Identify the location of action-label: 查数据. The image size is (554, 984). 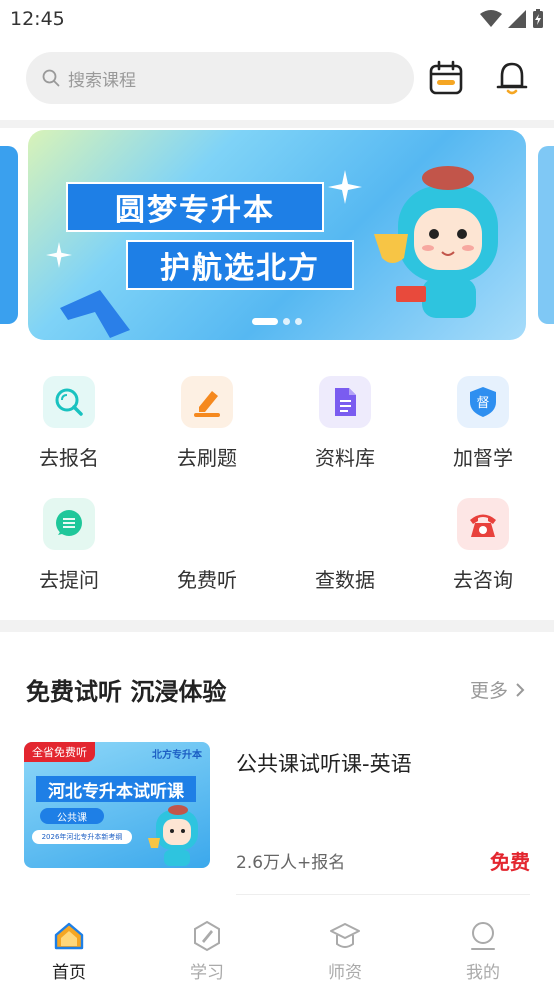
(345, 580).